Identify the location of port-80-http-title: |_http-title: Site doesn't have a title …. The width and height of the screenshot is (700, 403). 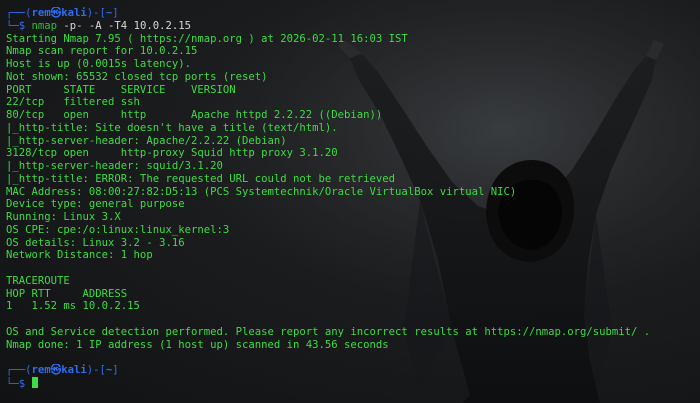
(172, 127).